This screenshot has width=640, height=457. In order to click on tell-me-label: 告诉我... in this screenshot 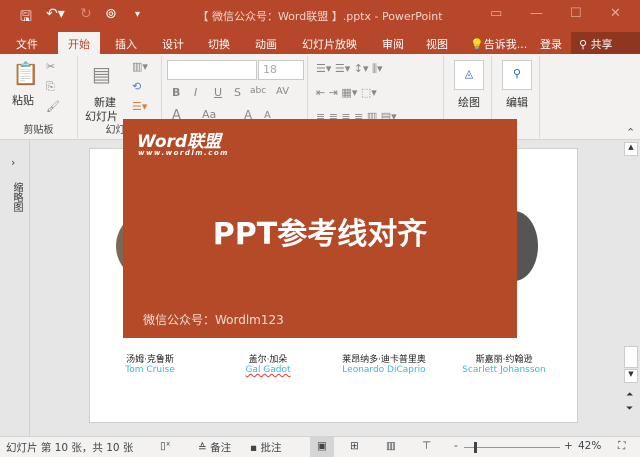, I will do `click(505, 44)`.